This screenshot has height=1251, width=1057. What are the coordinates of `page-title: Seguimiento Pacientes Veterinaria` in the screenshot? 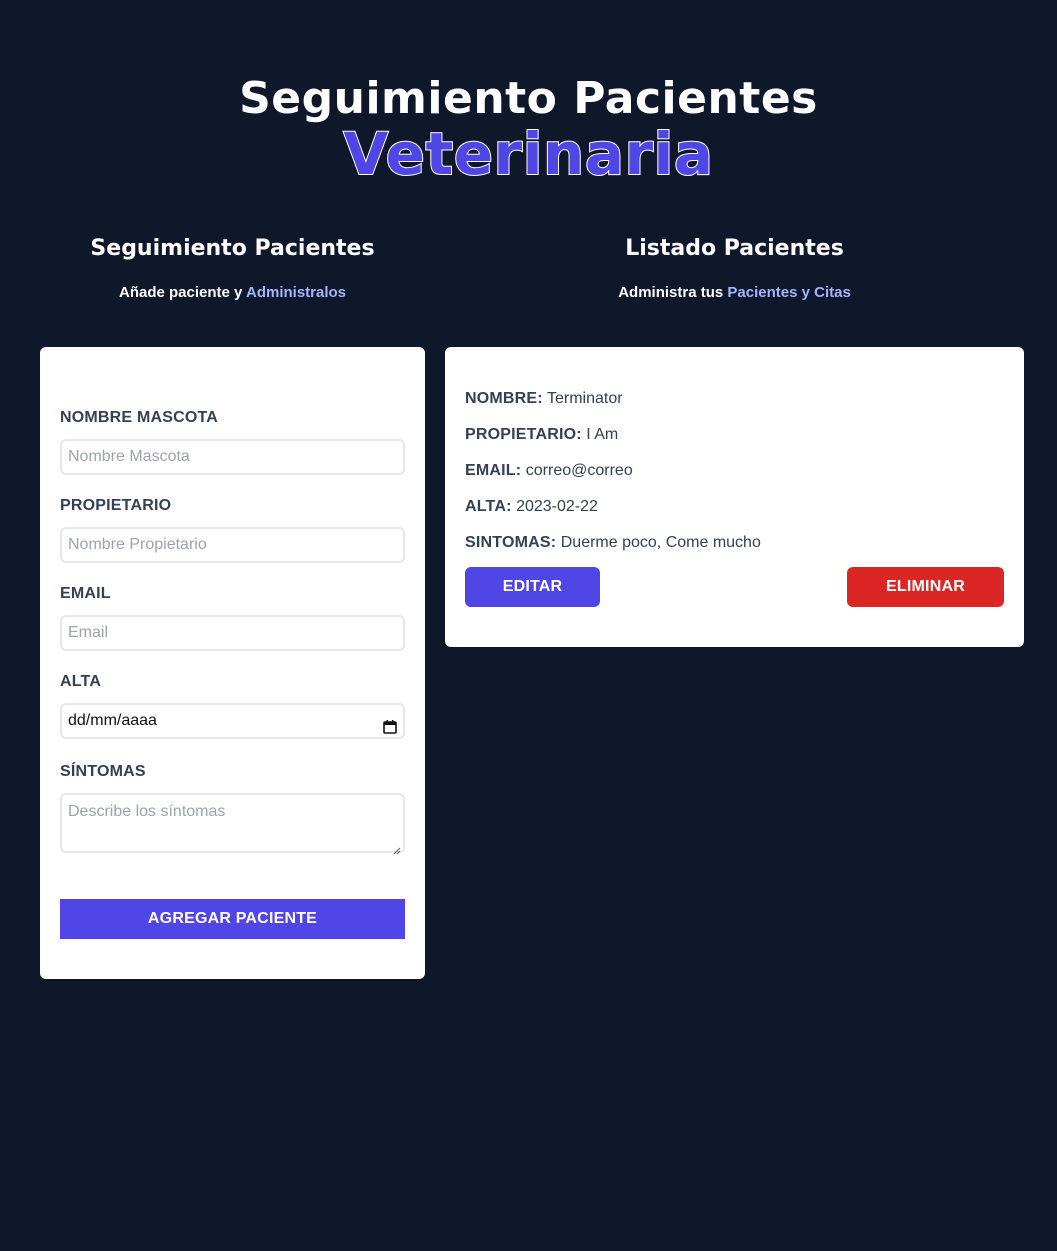 It's located at (528, 130).